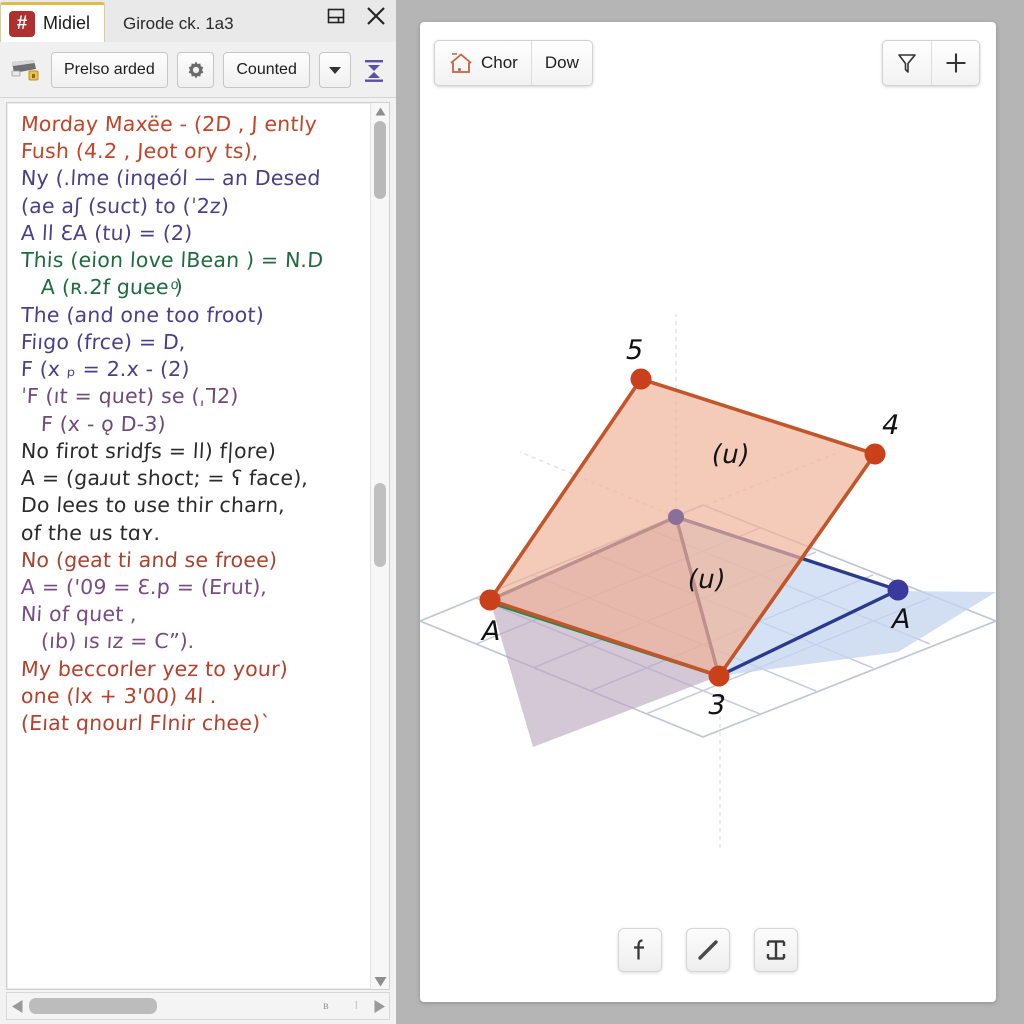 The image size is (1024, 1024). Describe the element at coordinates (103, 341) in the screenshot. I see `note-line: Fiıgo (frce) = D,` at that location.